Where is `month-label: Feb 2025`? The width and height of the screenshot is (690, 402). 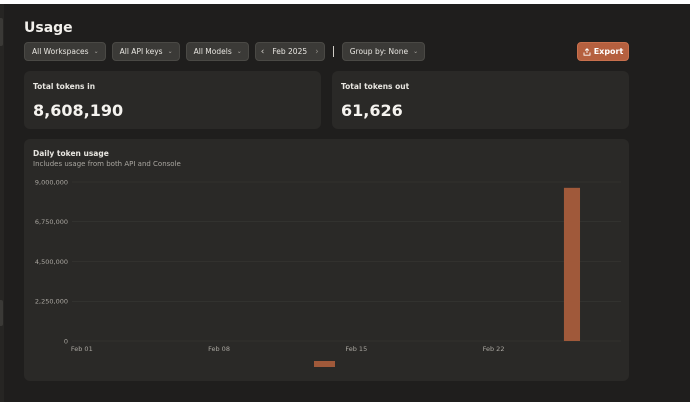
month-label: Feb 2025 is located at coordinates (290, 51).